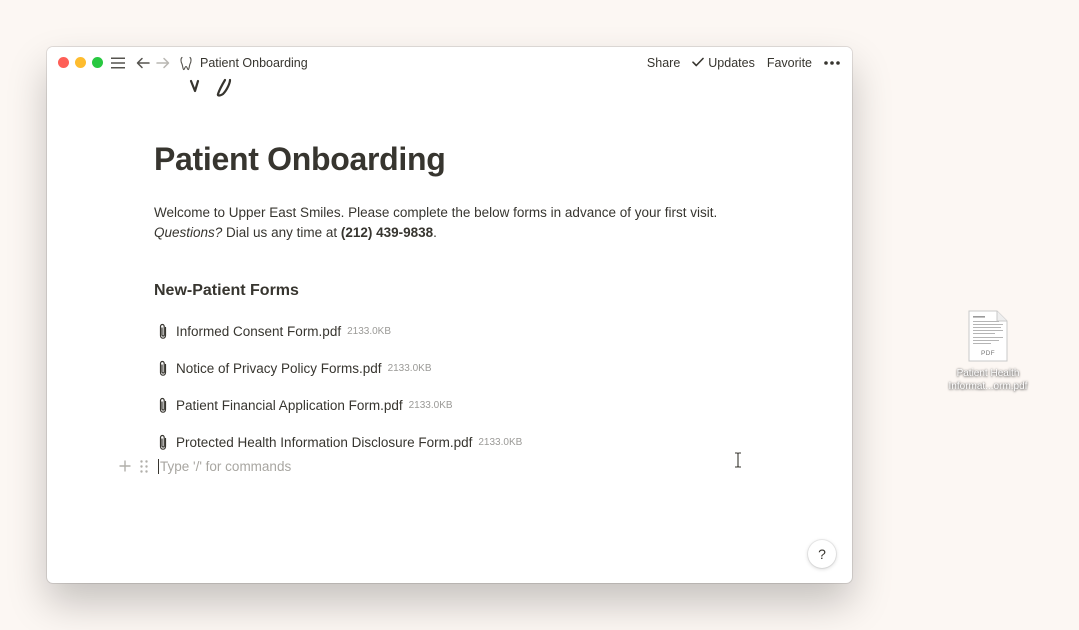  I want to click on tooth-icon, so click(186, 63).